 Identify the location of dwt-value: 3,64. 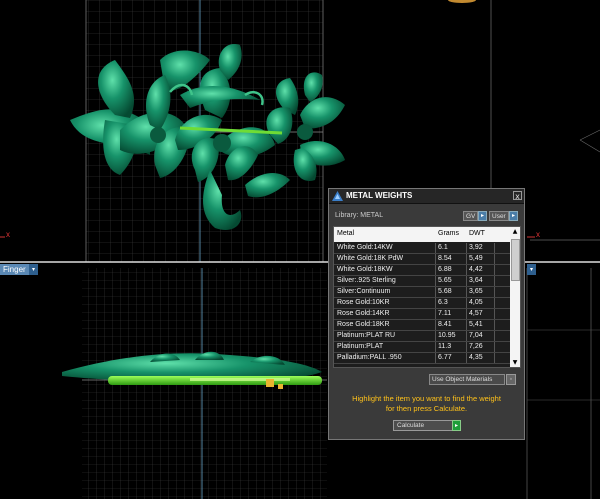
(476, 280).